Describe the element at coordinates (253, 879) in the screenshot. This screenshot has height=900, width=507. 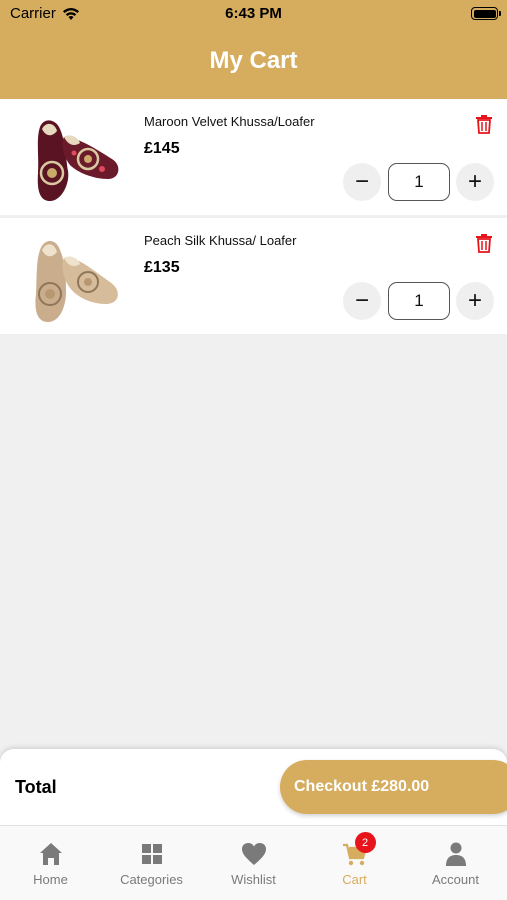
I see `tab-label: Wishlist` at that location.